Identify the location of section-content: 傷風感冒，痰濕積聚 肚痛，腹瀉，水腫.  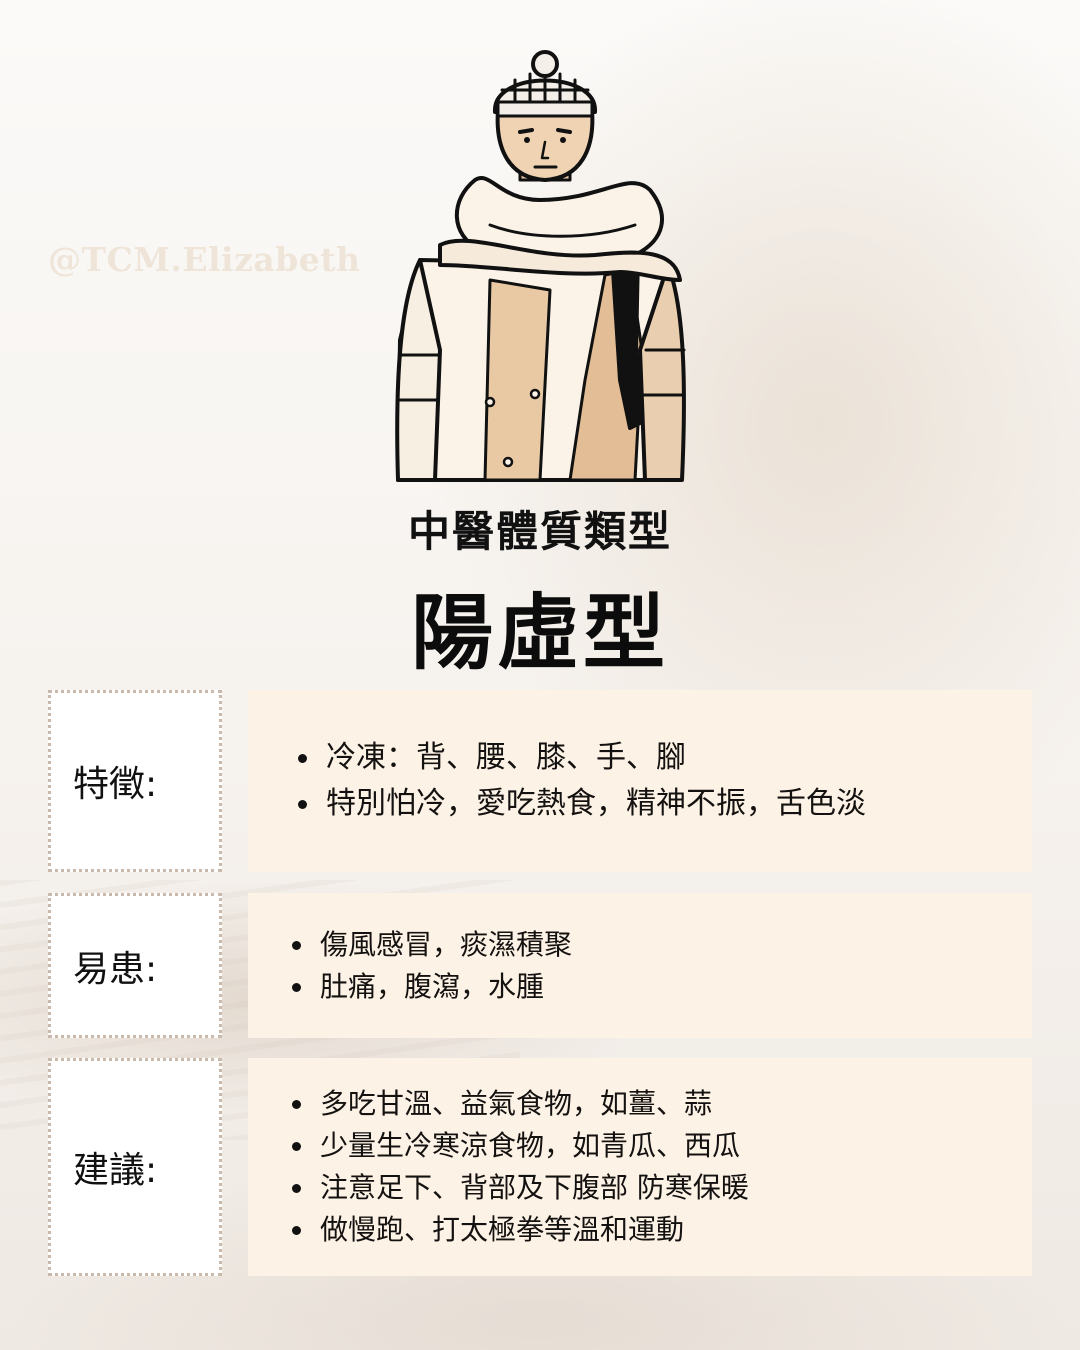
(640, 965).